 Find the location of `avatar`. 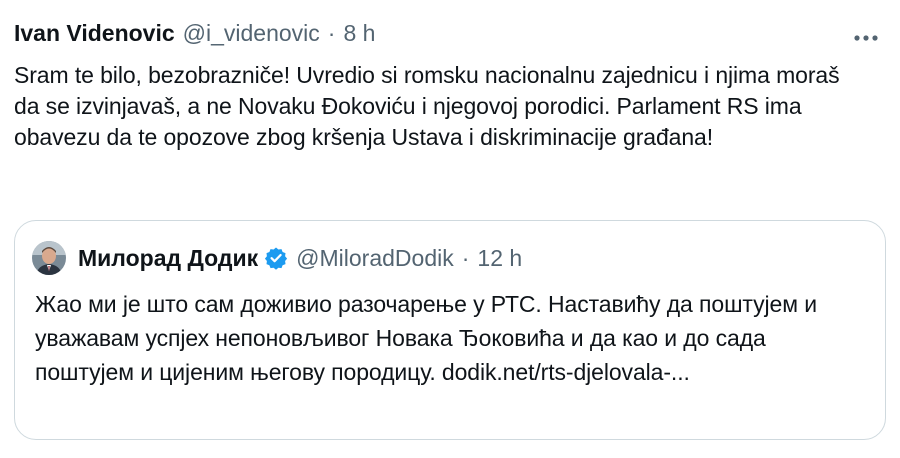

avatar is located at coordinates (49, 258).